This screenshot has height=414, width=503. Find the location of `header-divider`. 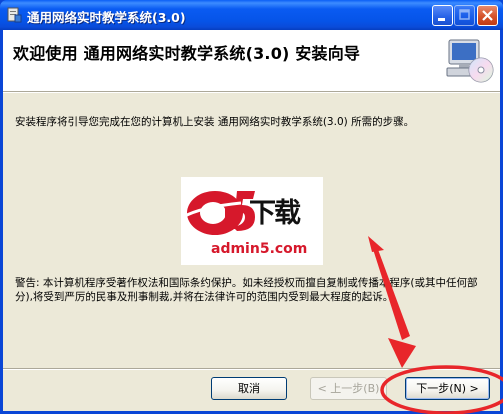

header-divider is located at coordinates (251, 92).